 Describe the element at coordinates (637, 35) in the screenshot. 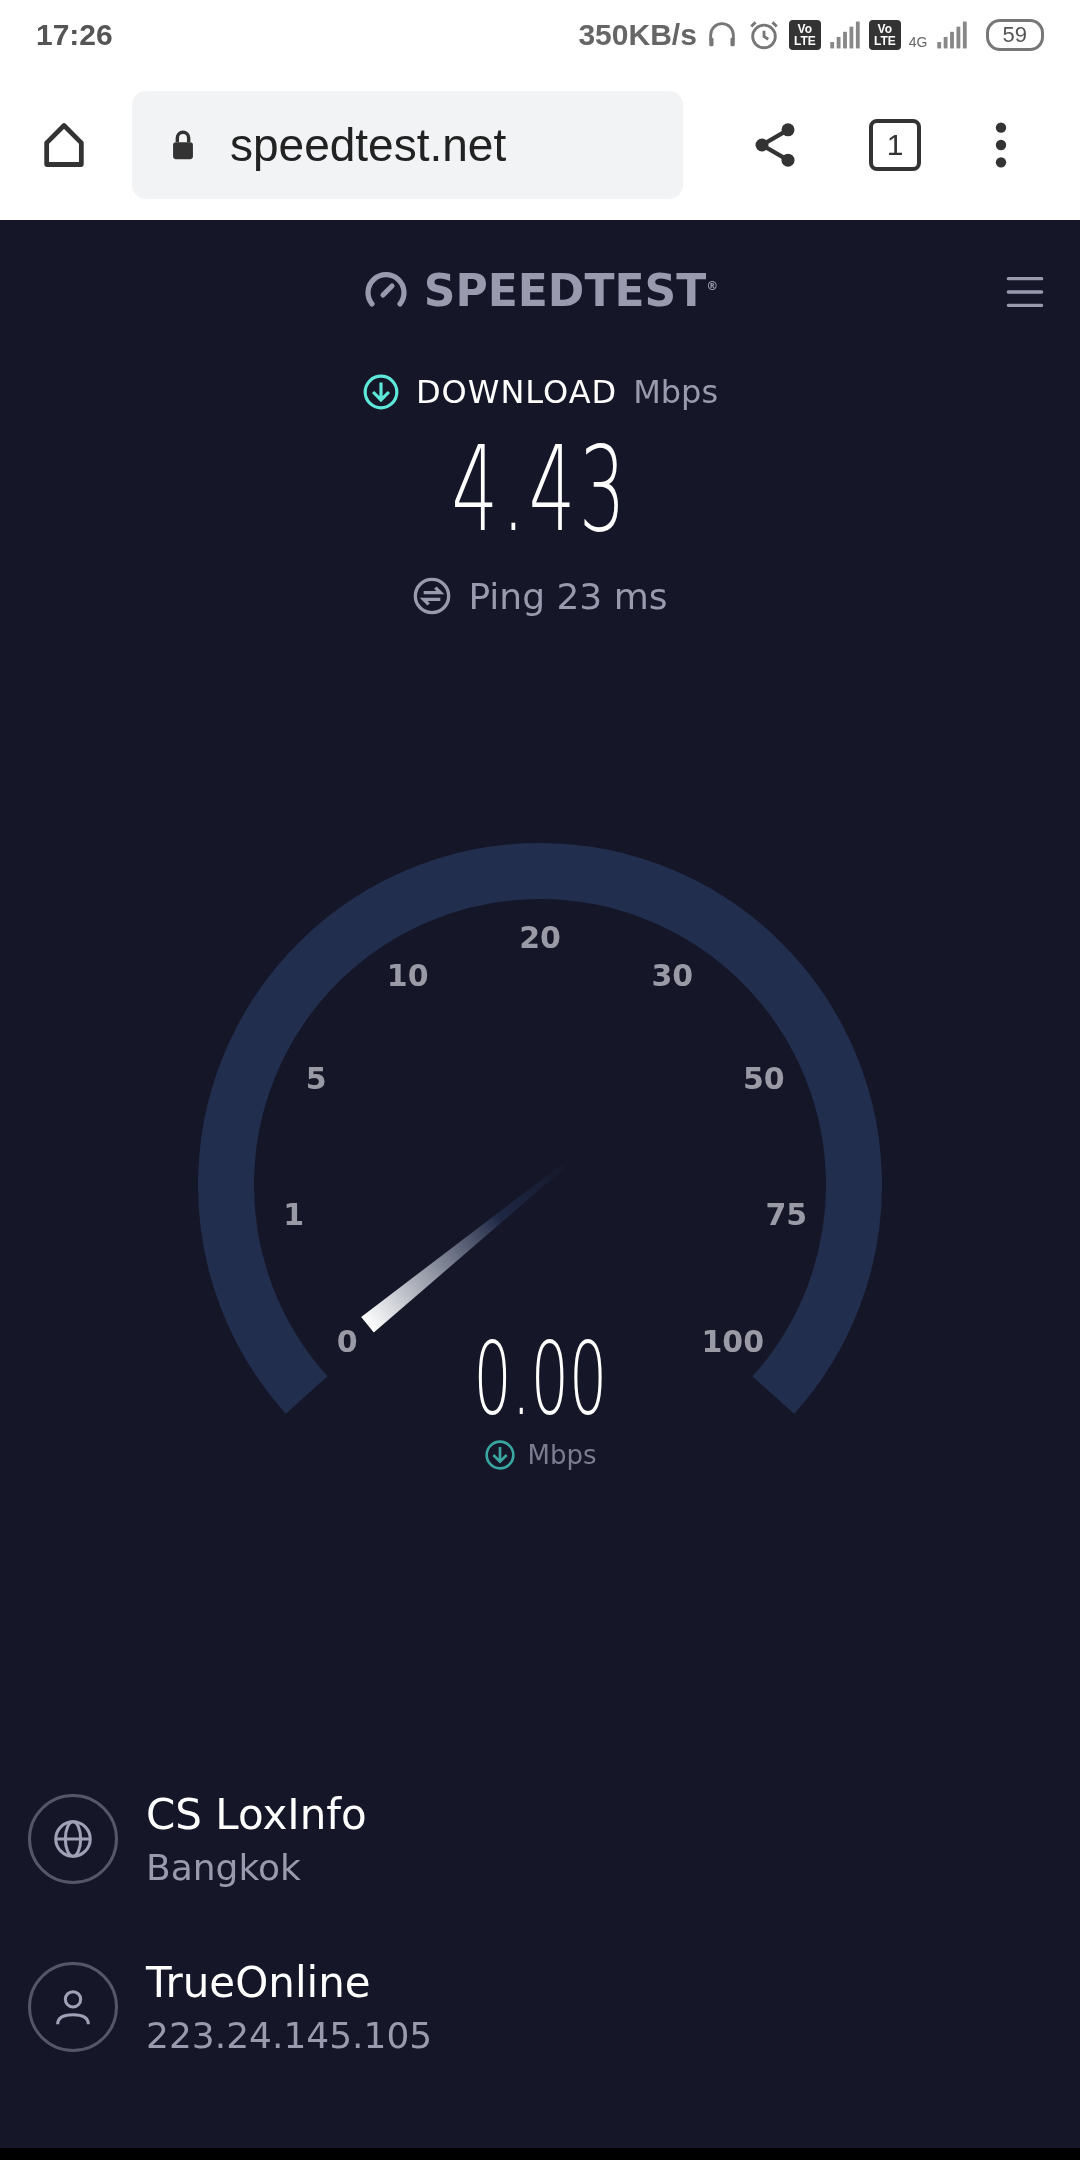

I see `network-speed: 350KB/s` at that location.